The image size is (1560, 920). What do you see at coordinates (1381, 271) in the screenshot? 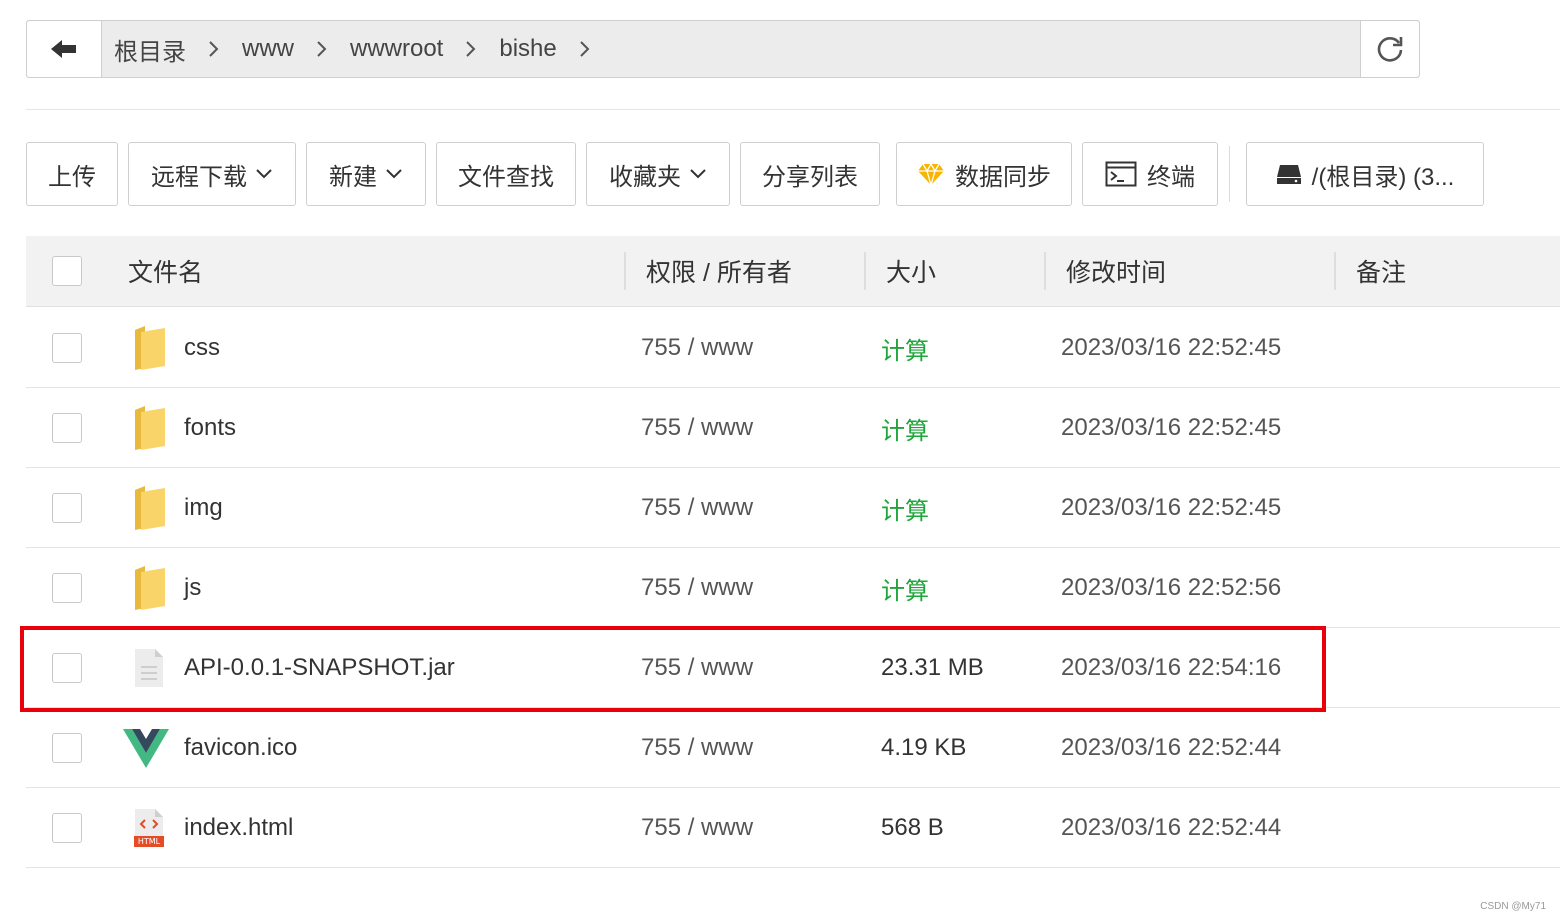
I see `col-note-header: 备注` at bounding box center [1381, 271].